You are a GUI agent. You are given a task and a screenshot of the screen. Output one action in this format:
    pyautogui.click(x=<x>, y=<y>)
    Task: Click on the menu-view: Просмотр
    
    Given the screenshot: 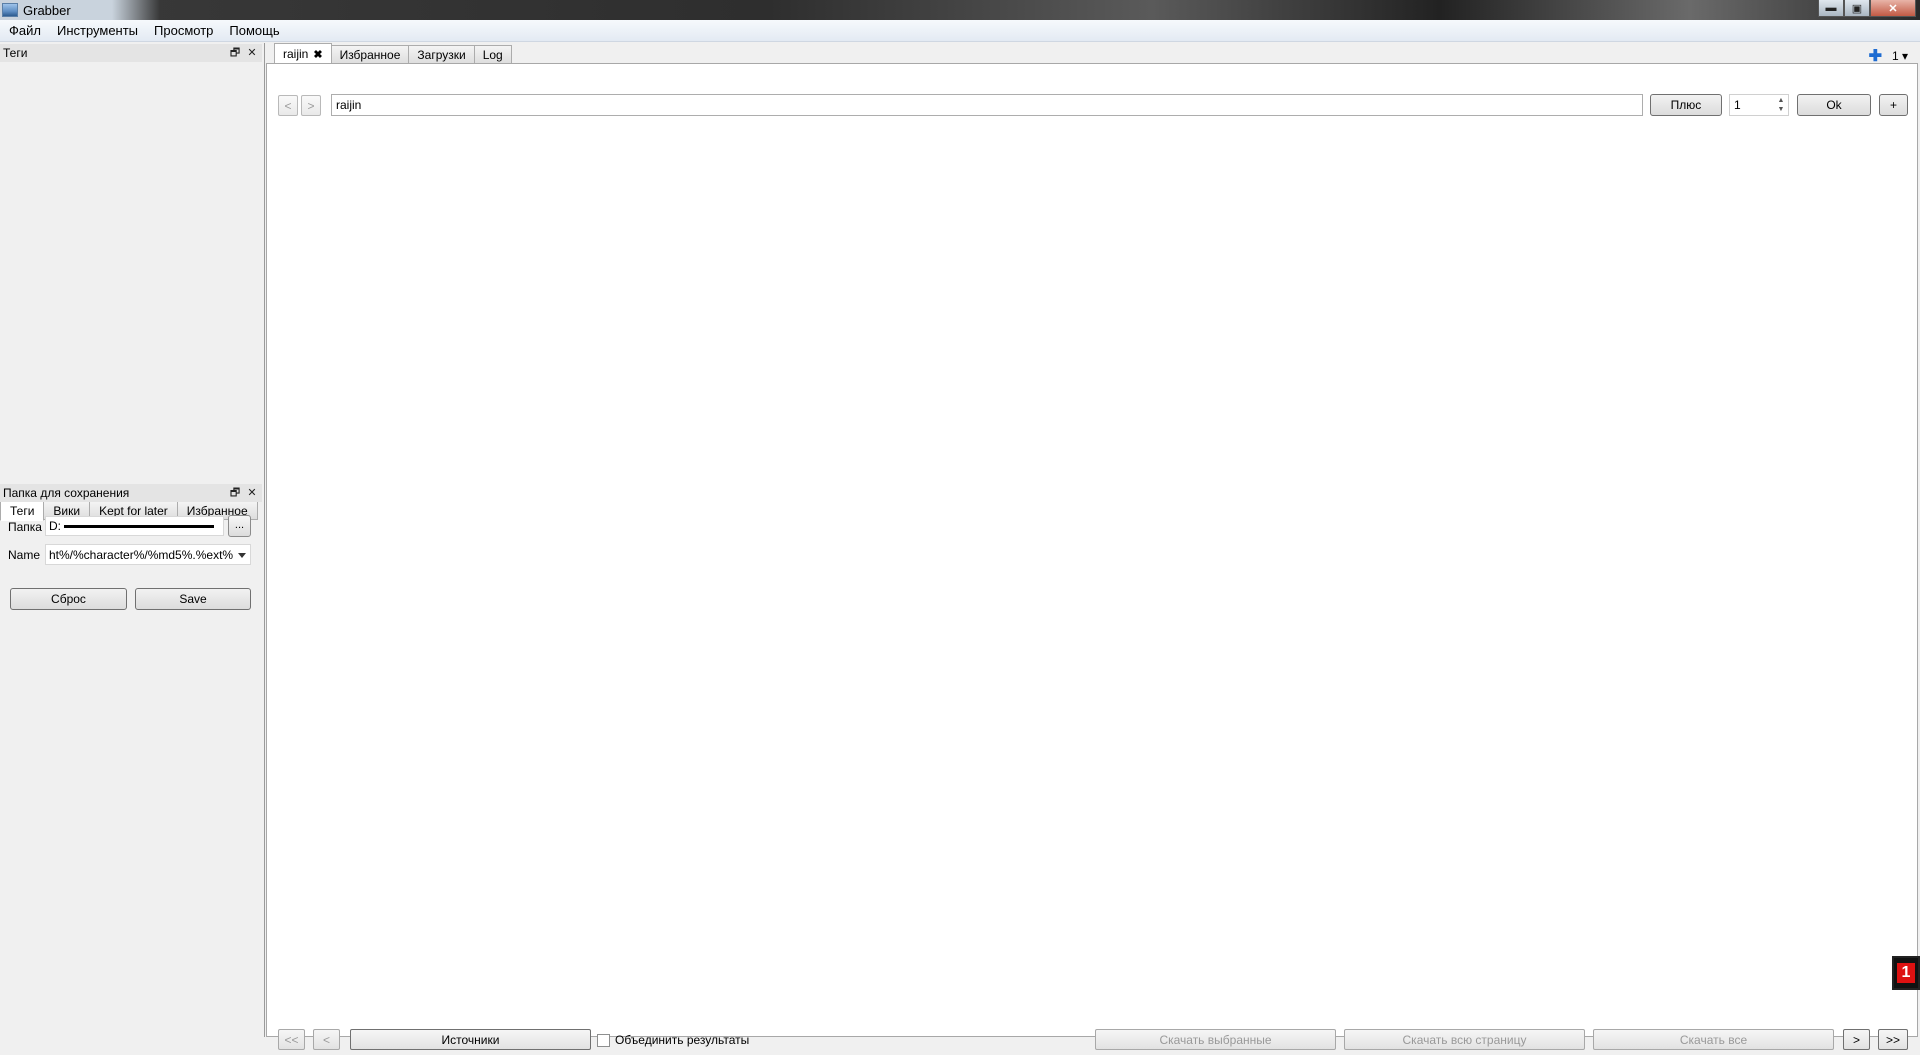 What is the action you would take?
    pyautogui.click(x=183, y=30)
    